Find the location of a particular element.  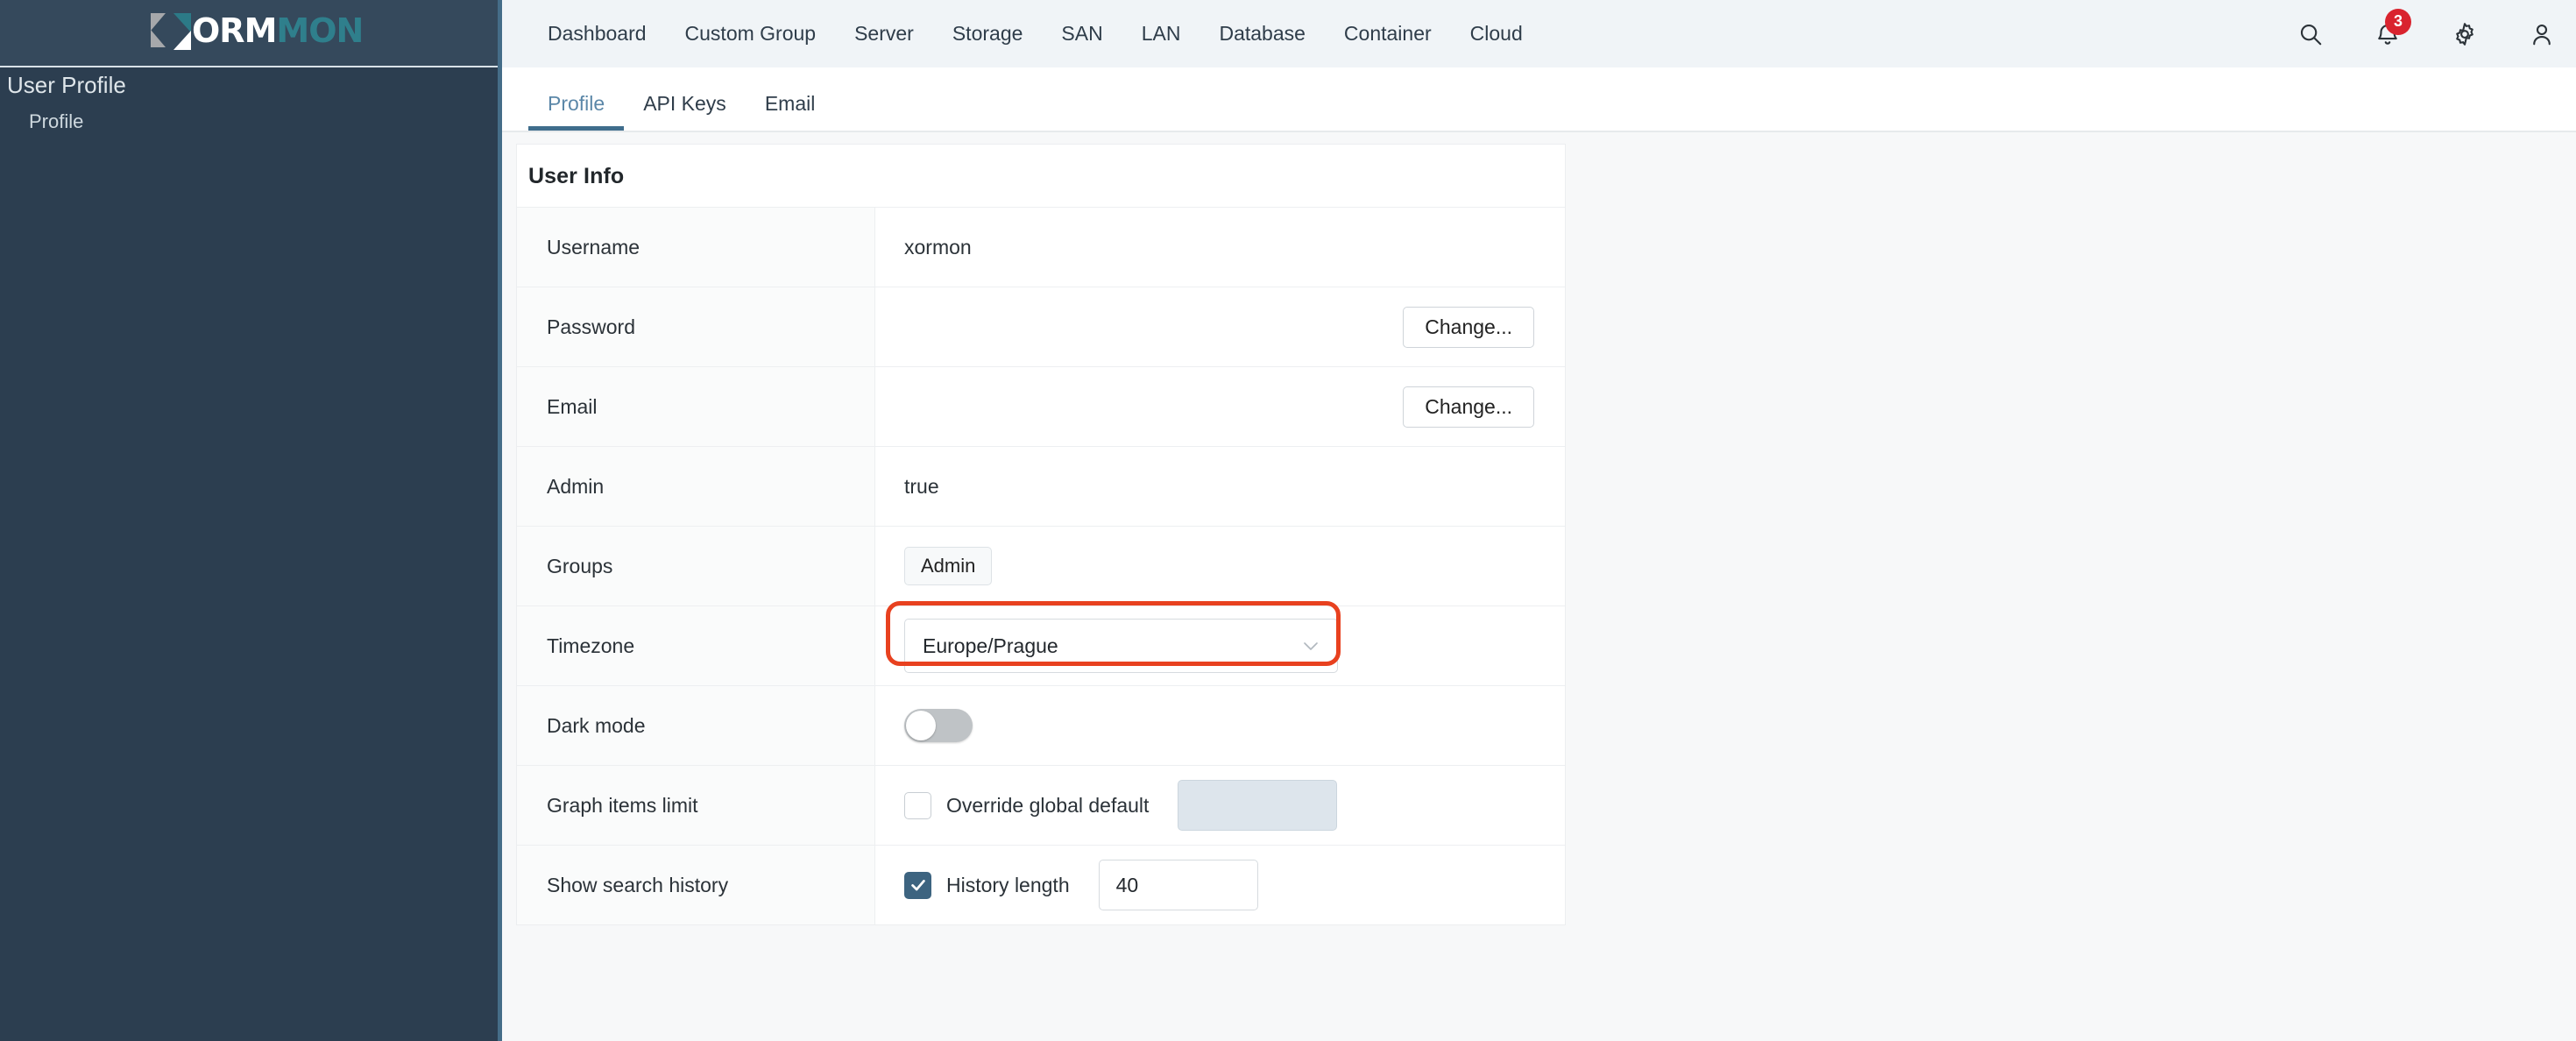

history-length-label: History length is located at coordinates (1008, 885).